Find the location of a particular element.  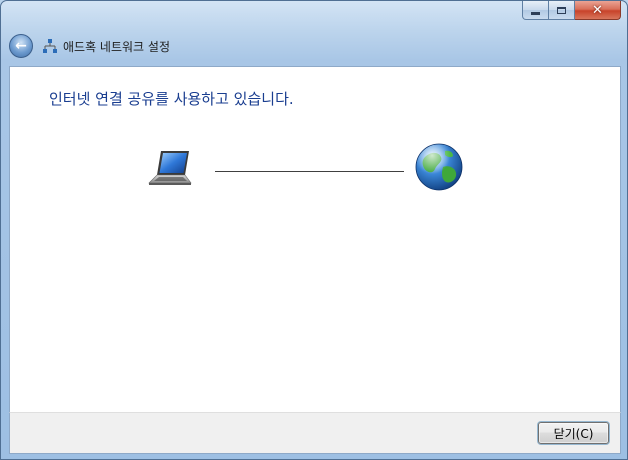

close-window-button: ✕ is located at coordinates (598, 10).